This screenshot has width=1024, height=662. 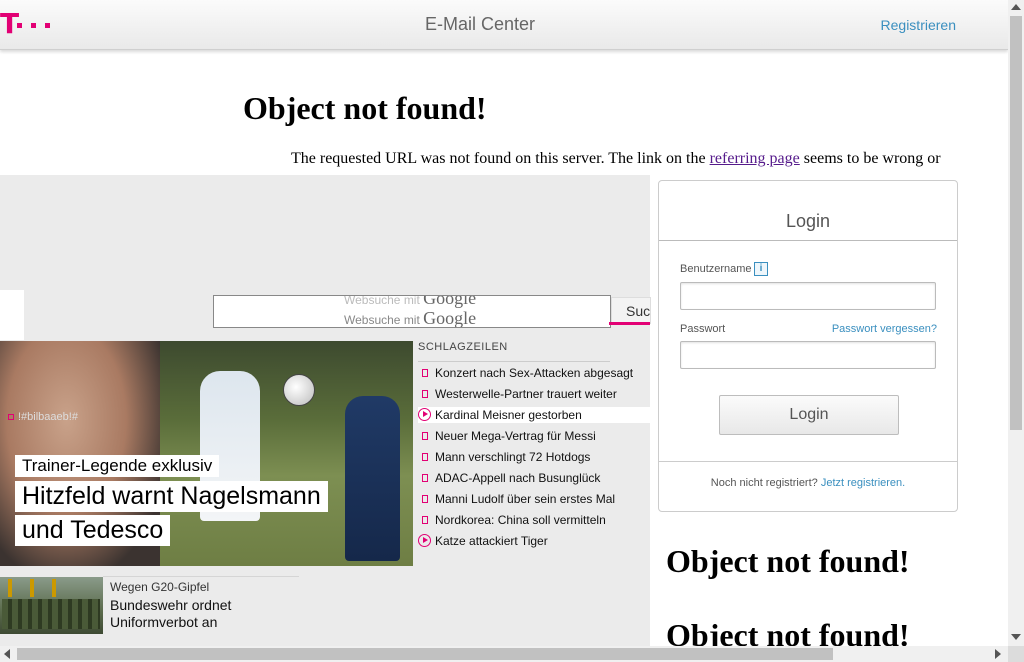 What do you see at coordinates (1016, 223) in the screenshot?
I see `vertical-scroll-thumb` at bounding box center [1016, 223].